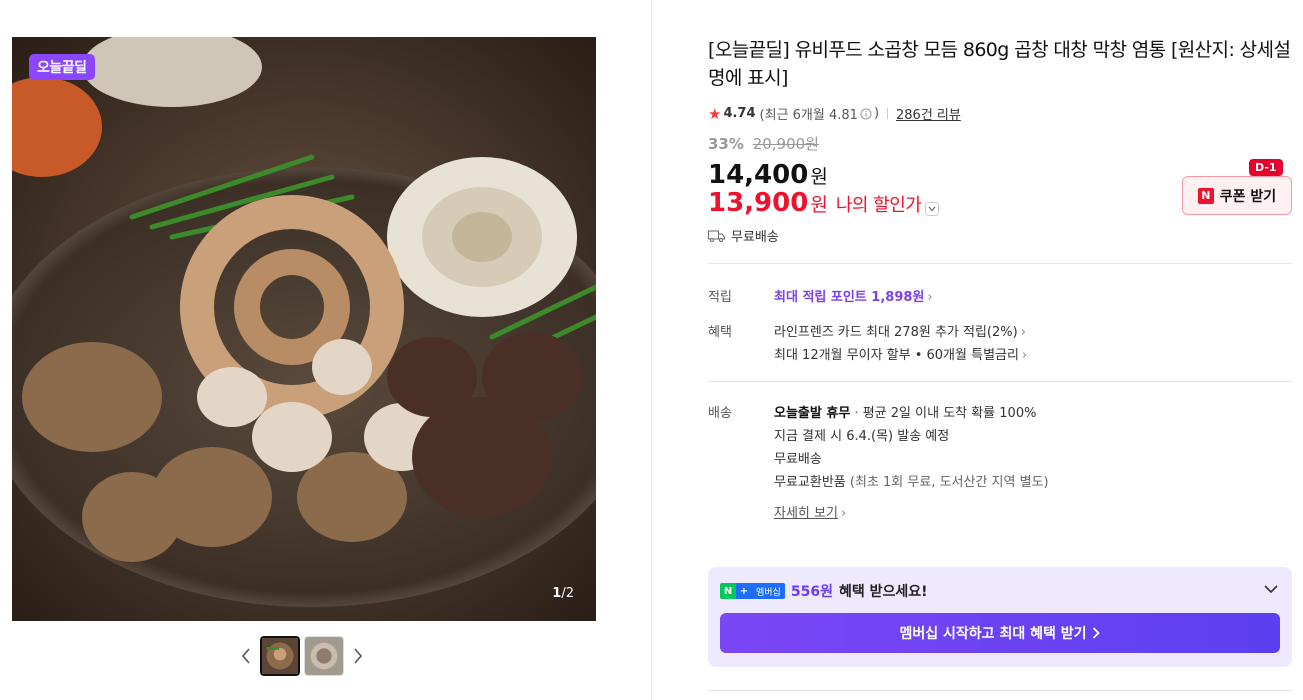 This screenshot has width=1303, height=700. Describe the element at coordinates (726, 144) in the screenshot. I see `discount-percent: 33%` at that location.